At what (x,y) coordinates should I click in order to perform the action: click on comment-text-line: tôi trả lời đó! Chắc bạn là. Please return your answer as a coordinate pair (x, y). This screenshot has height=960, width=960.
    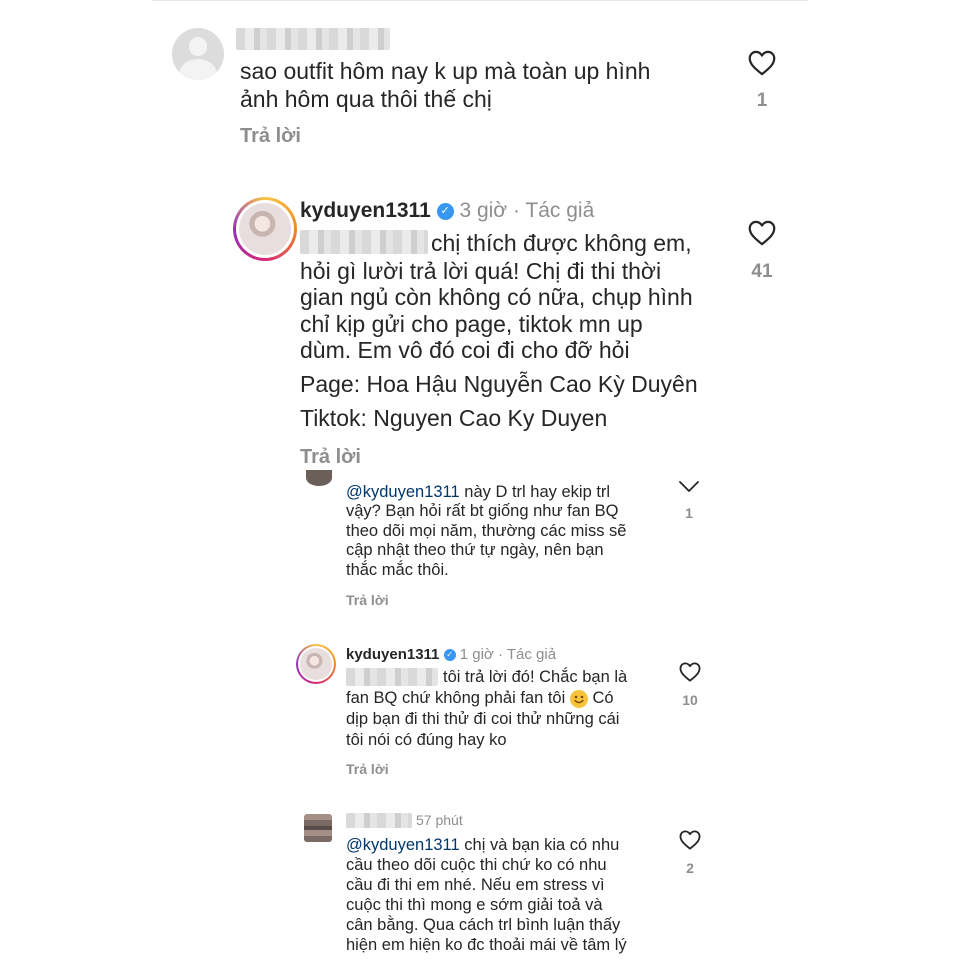
    Looking at the image, I should click on (535, 677).